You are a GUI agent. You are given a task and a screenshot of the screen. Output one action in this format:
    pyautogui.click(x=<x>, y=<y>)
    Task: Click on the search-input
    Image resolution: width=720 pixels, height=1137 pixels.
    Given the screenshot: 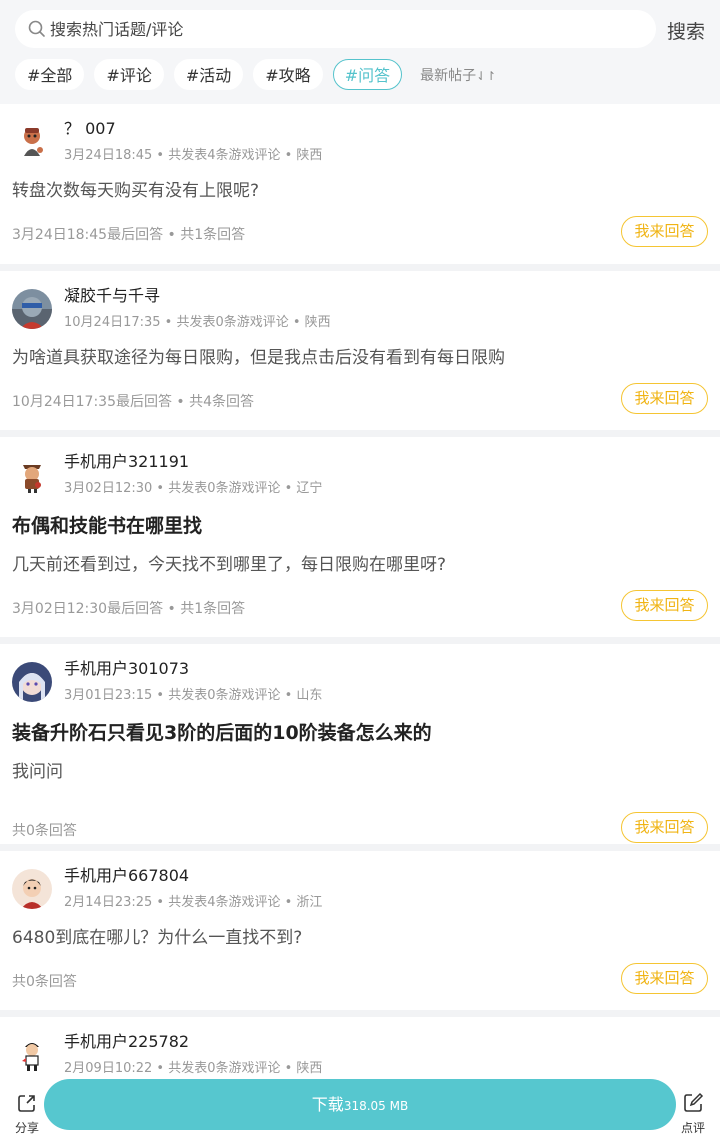 What is the action you would take?
    pyautogui.click(x=340, y=29)
    